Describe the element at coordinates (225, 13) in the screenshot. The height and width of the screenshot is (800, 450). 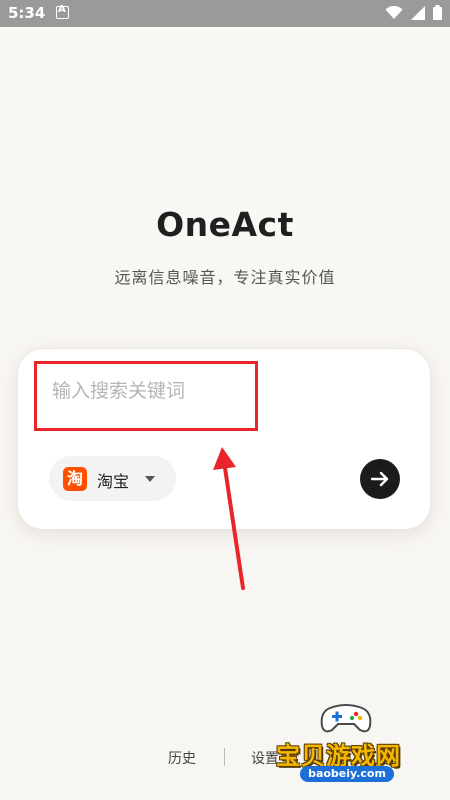
I see `status-bar: 5:34` at that location.